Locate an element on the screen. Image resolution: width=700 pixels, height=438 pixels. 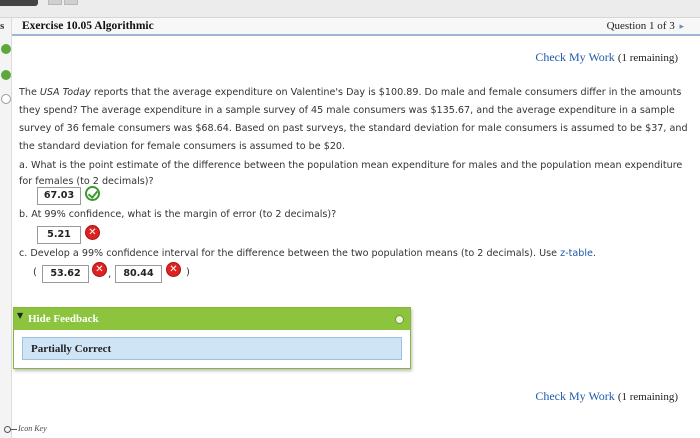
question-2-status-icon is located at coordinates (6, 75).